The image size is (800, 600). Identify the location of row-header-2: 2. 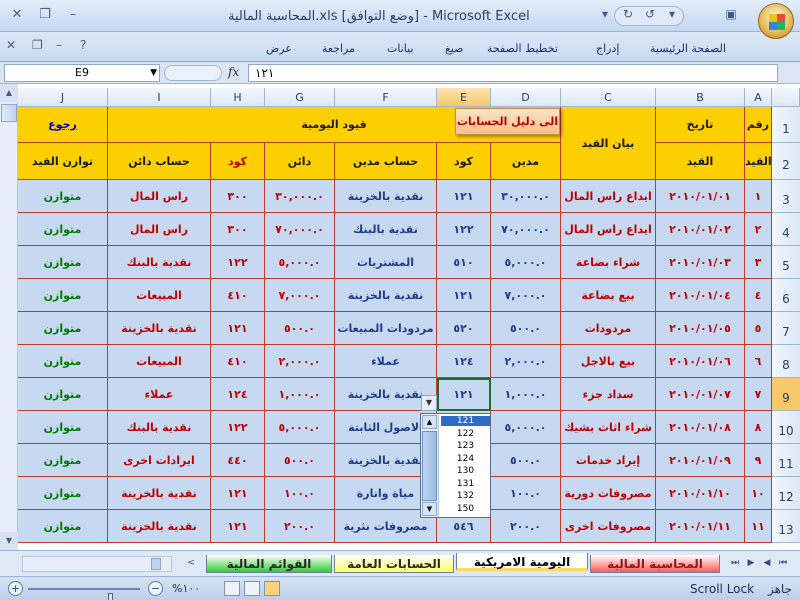
(786, 161).